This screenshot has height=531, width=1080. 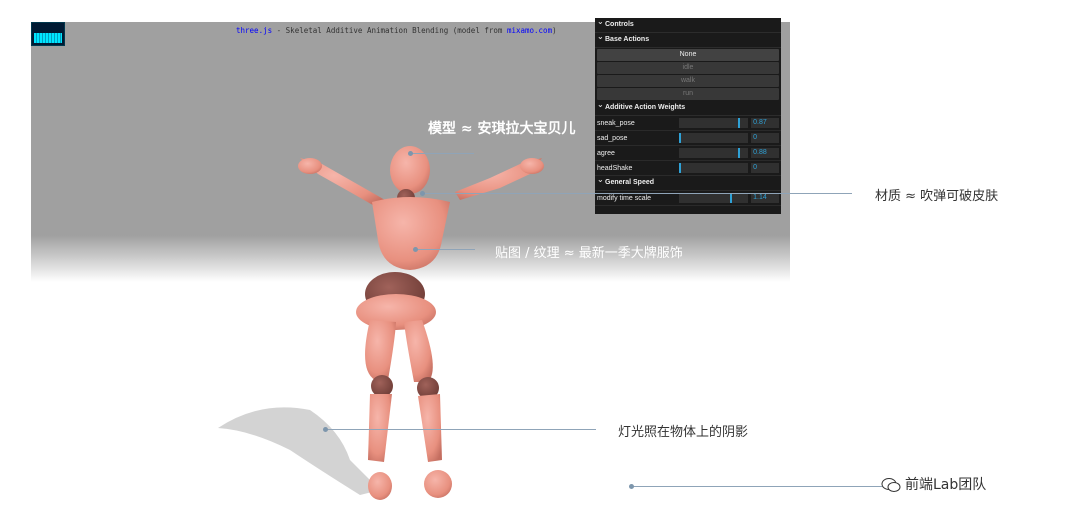 What do you see at coordinates (891, 485) in the screenshot?
I see `wechat-icon` at bounding box center [891, 485].